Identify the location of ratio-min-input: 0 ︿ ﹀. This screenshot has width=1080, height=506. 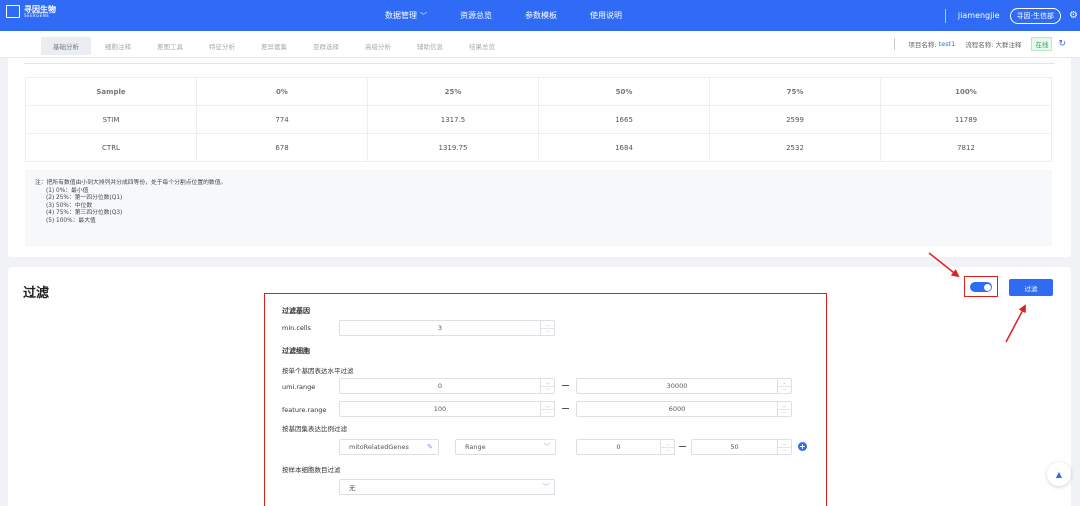
(625, 447).